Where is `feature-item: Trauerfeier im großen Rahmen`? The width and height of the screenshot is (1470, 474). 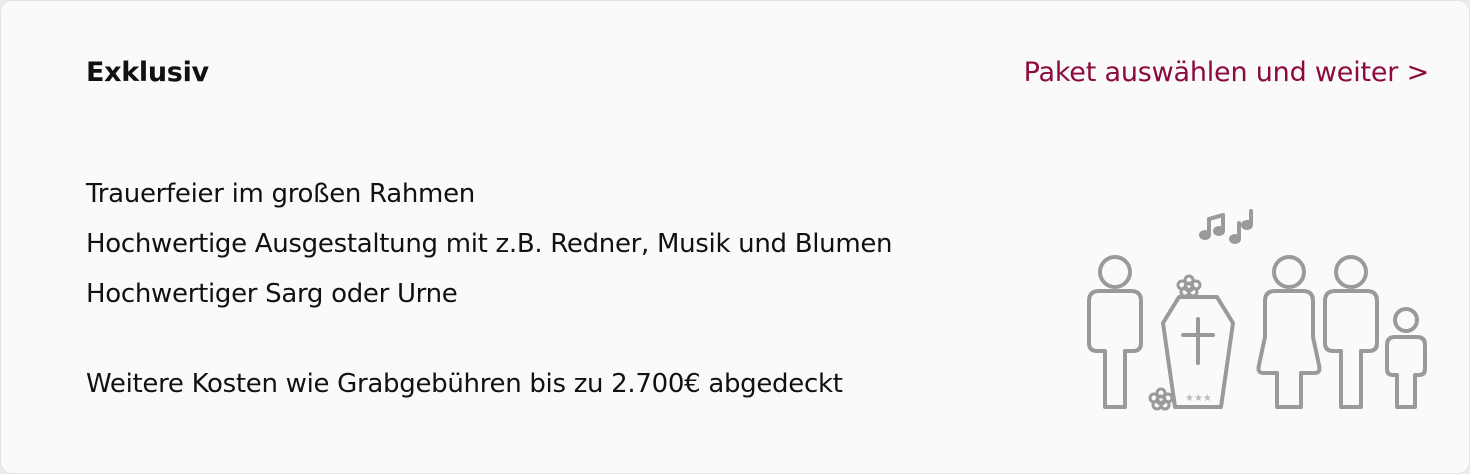 feature-item: Trauerfeier im großen Rahmen is located at coordinates (280, 194).